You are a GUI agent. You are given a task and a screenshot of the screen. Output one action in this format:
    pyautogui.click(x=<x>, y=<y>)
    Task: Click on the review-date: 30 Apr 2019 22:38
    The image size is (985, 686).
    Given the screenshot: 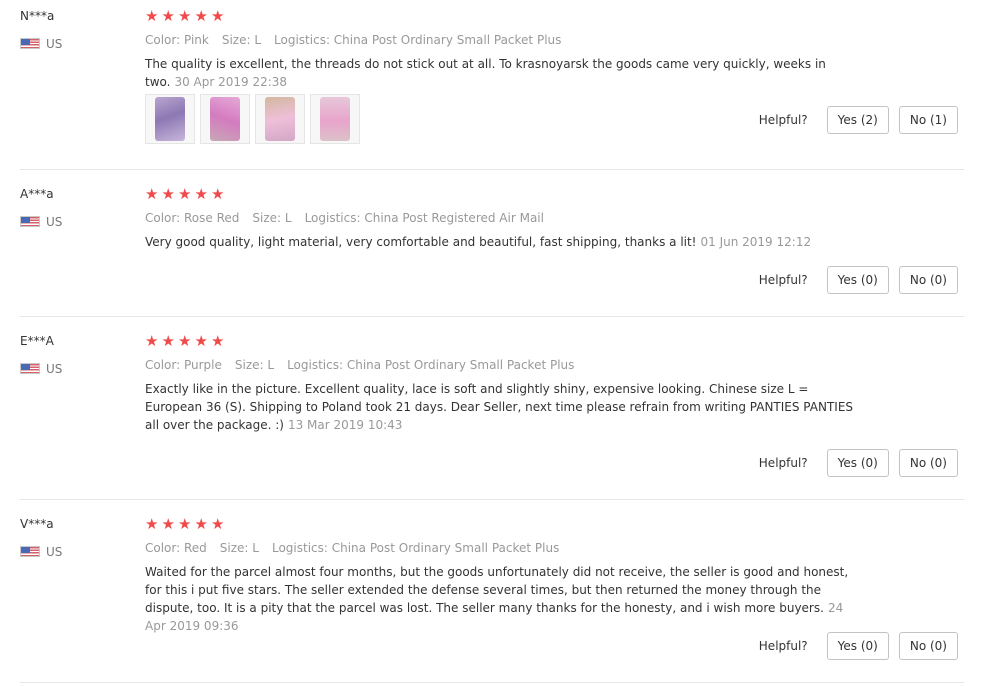 What is the action you would take?
    pyautogui.click(x=231, y=82)
    